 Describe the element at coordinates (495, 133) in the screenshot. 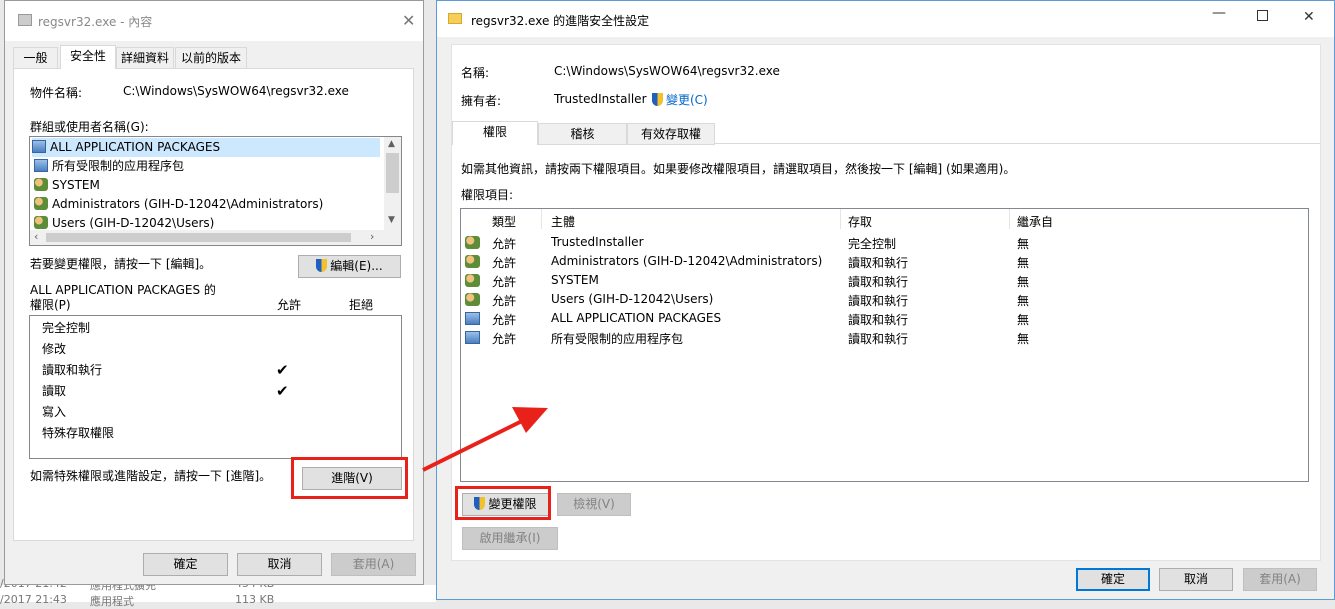

I see `tab-permissions: 權限` at that location.